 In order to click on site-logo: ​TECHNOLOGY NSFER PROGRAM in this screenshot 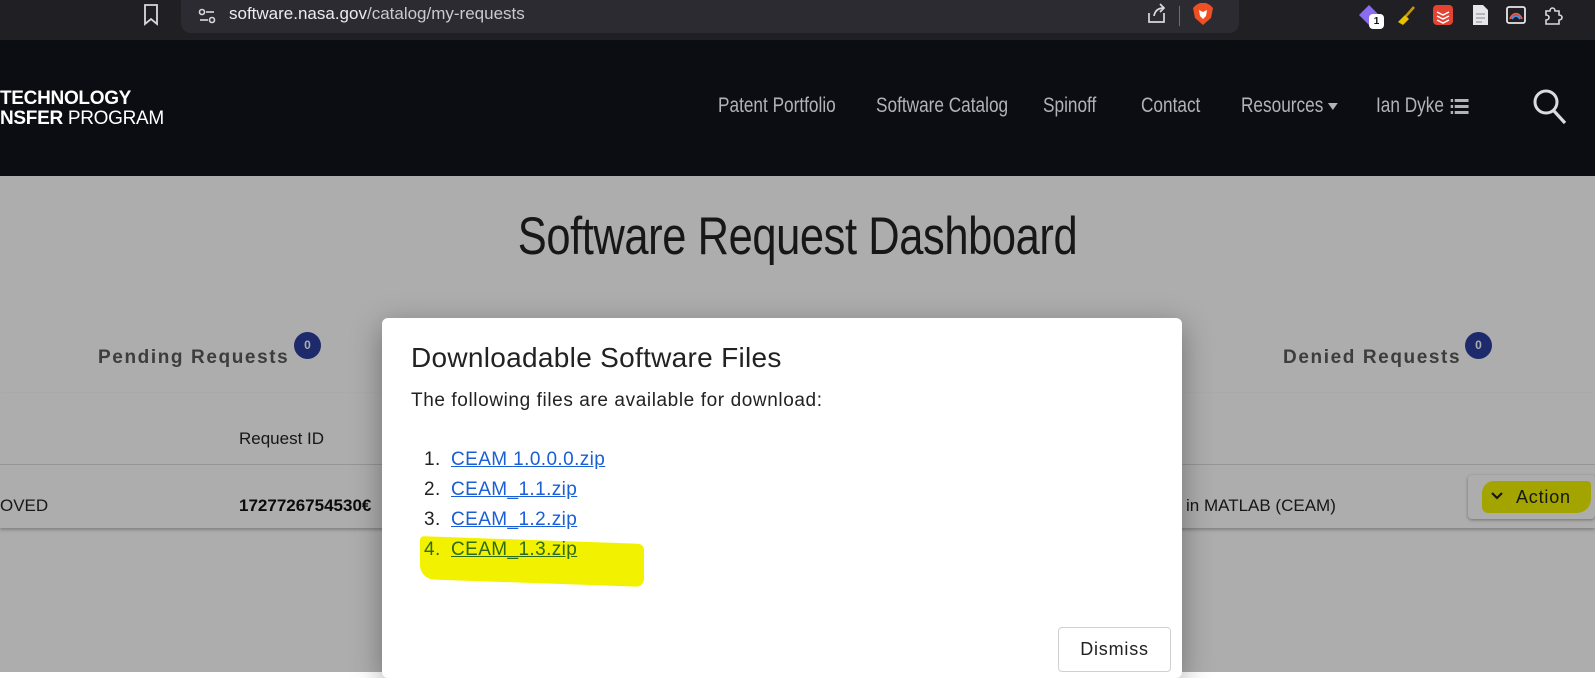, I will do `click(82, 109)`.